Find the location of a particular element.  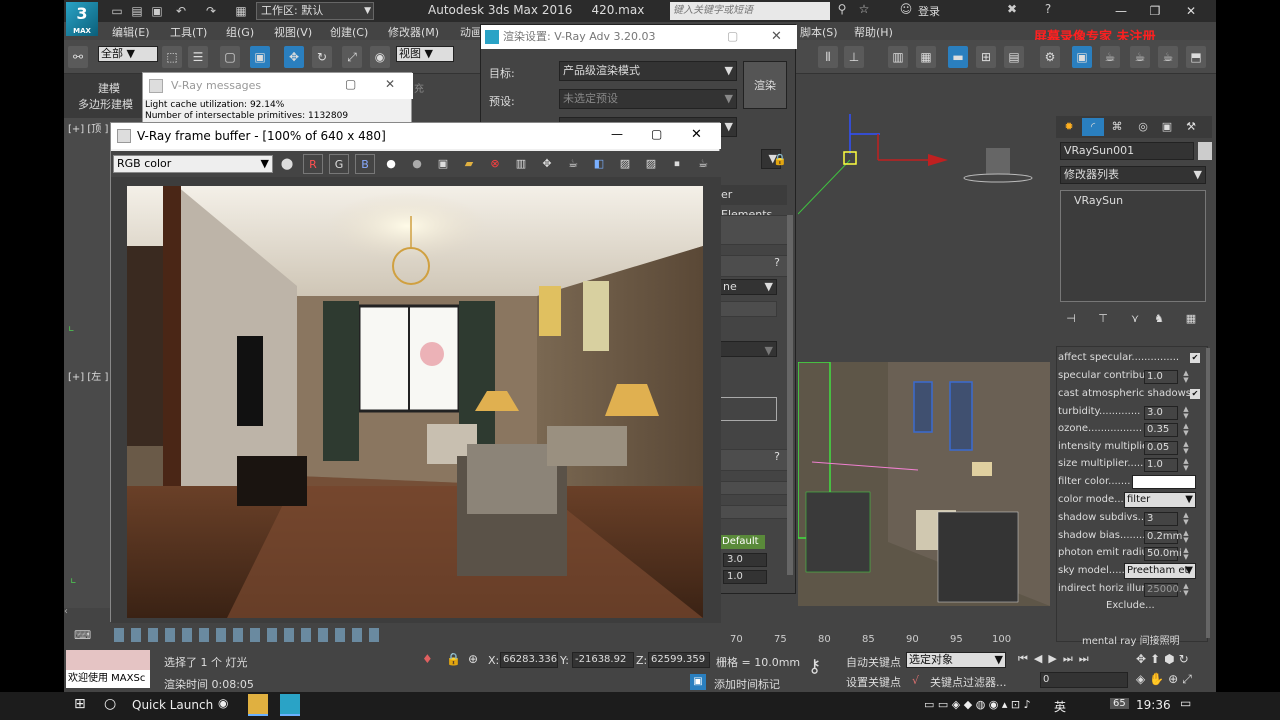

project-folder-icon: ▦ is located at coordinates (241, 11).